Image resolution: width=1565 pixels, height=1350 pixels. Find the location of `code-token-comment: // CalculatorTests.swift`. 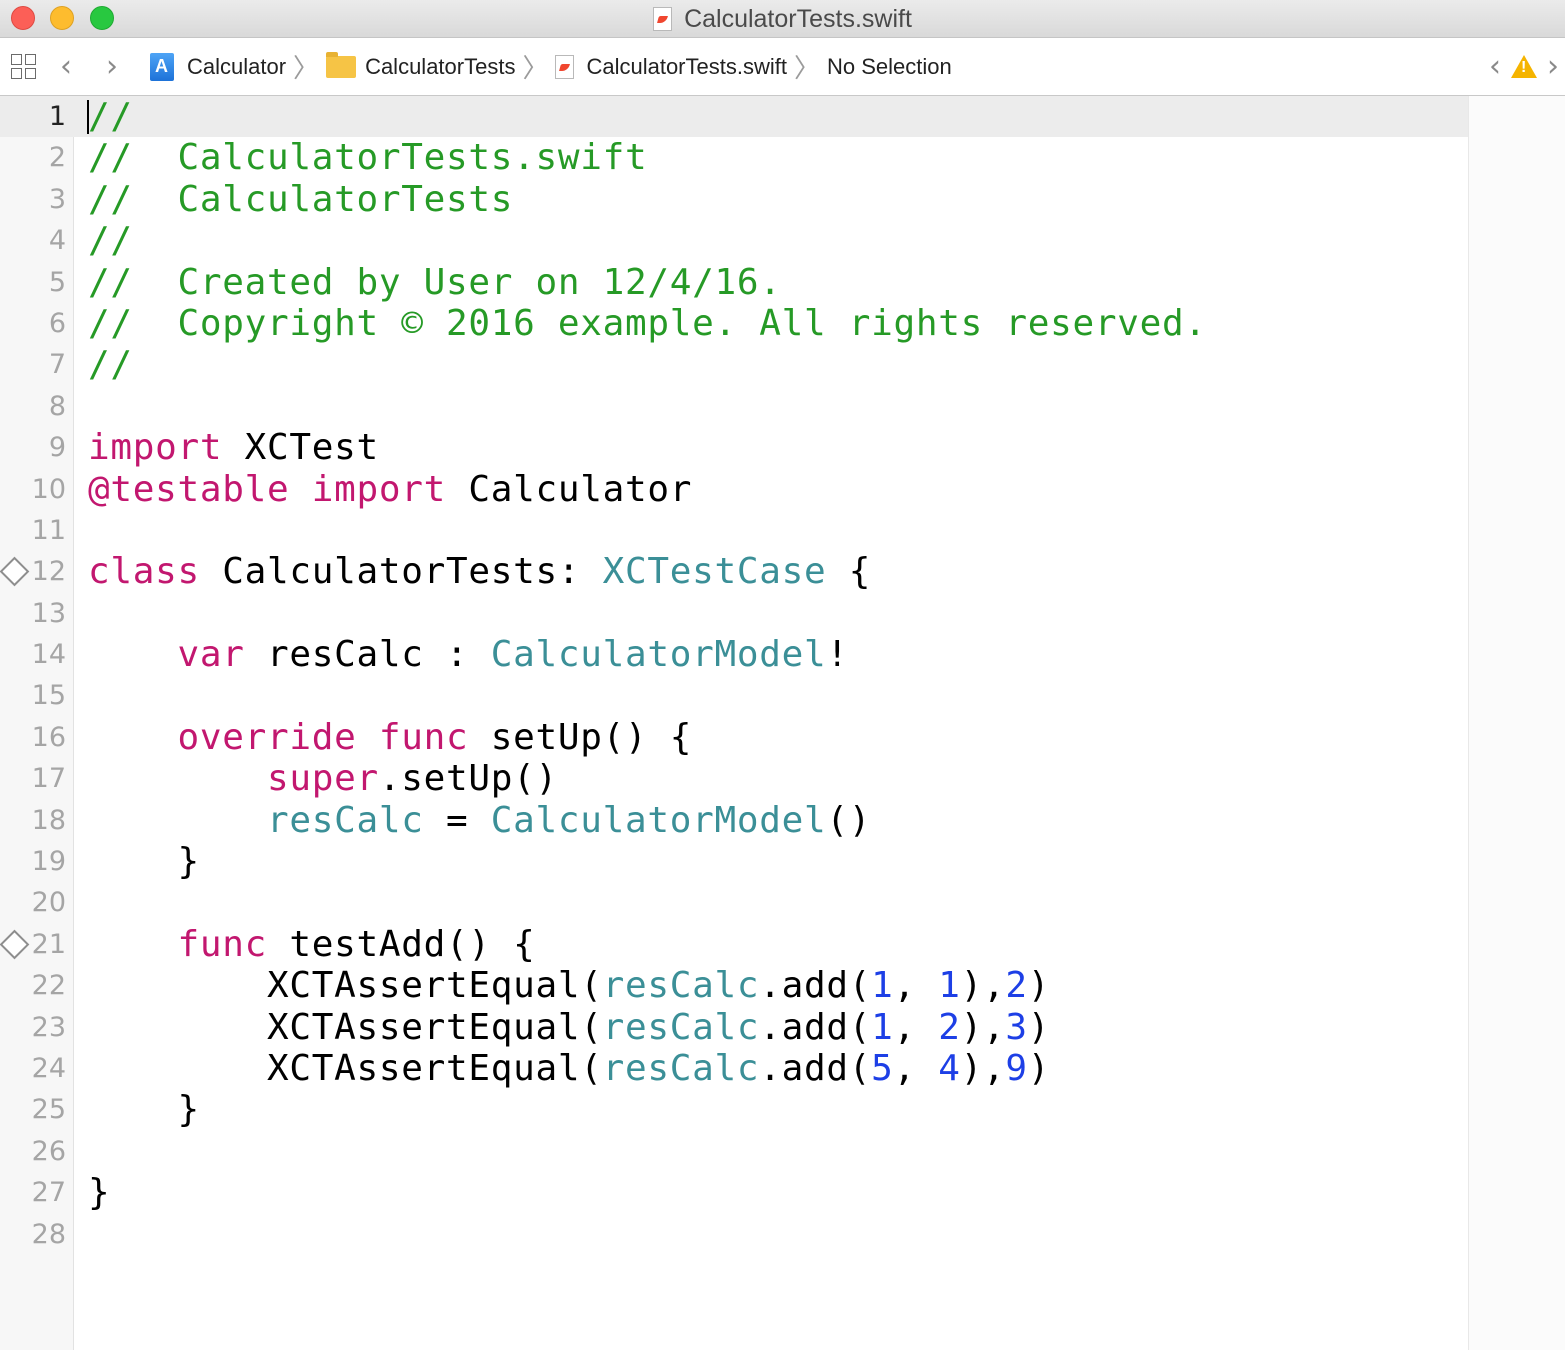

code-token-comment: // CalculatorTests.swift is located at coordinates (368, 158).